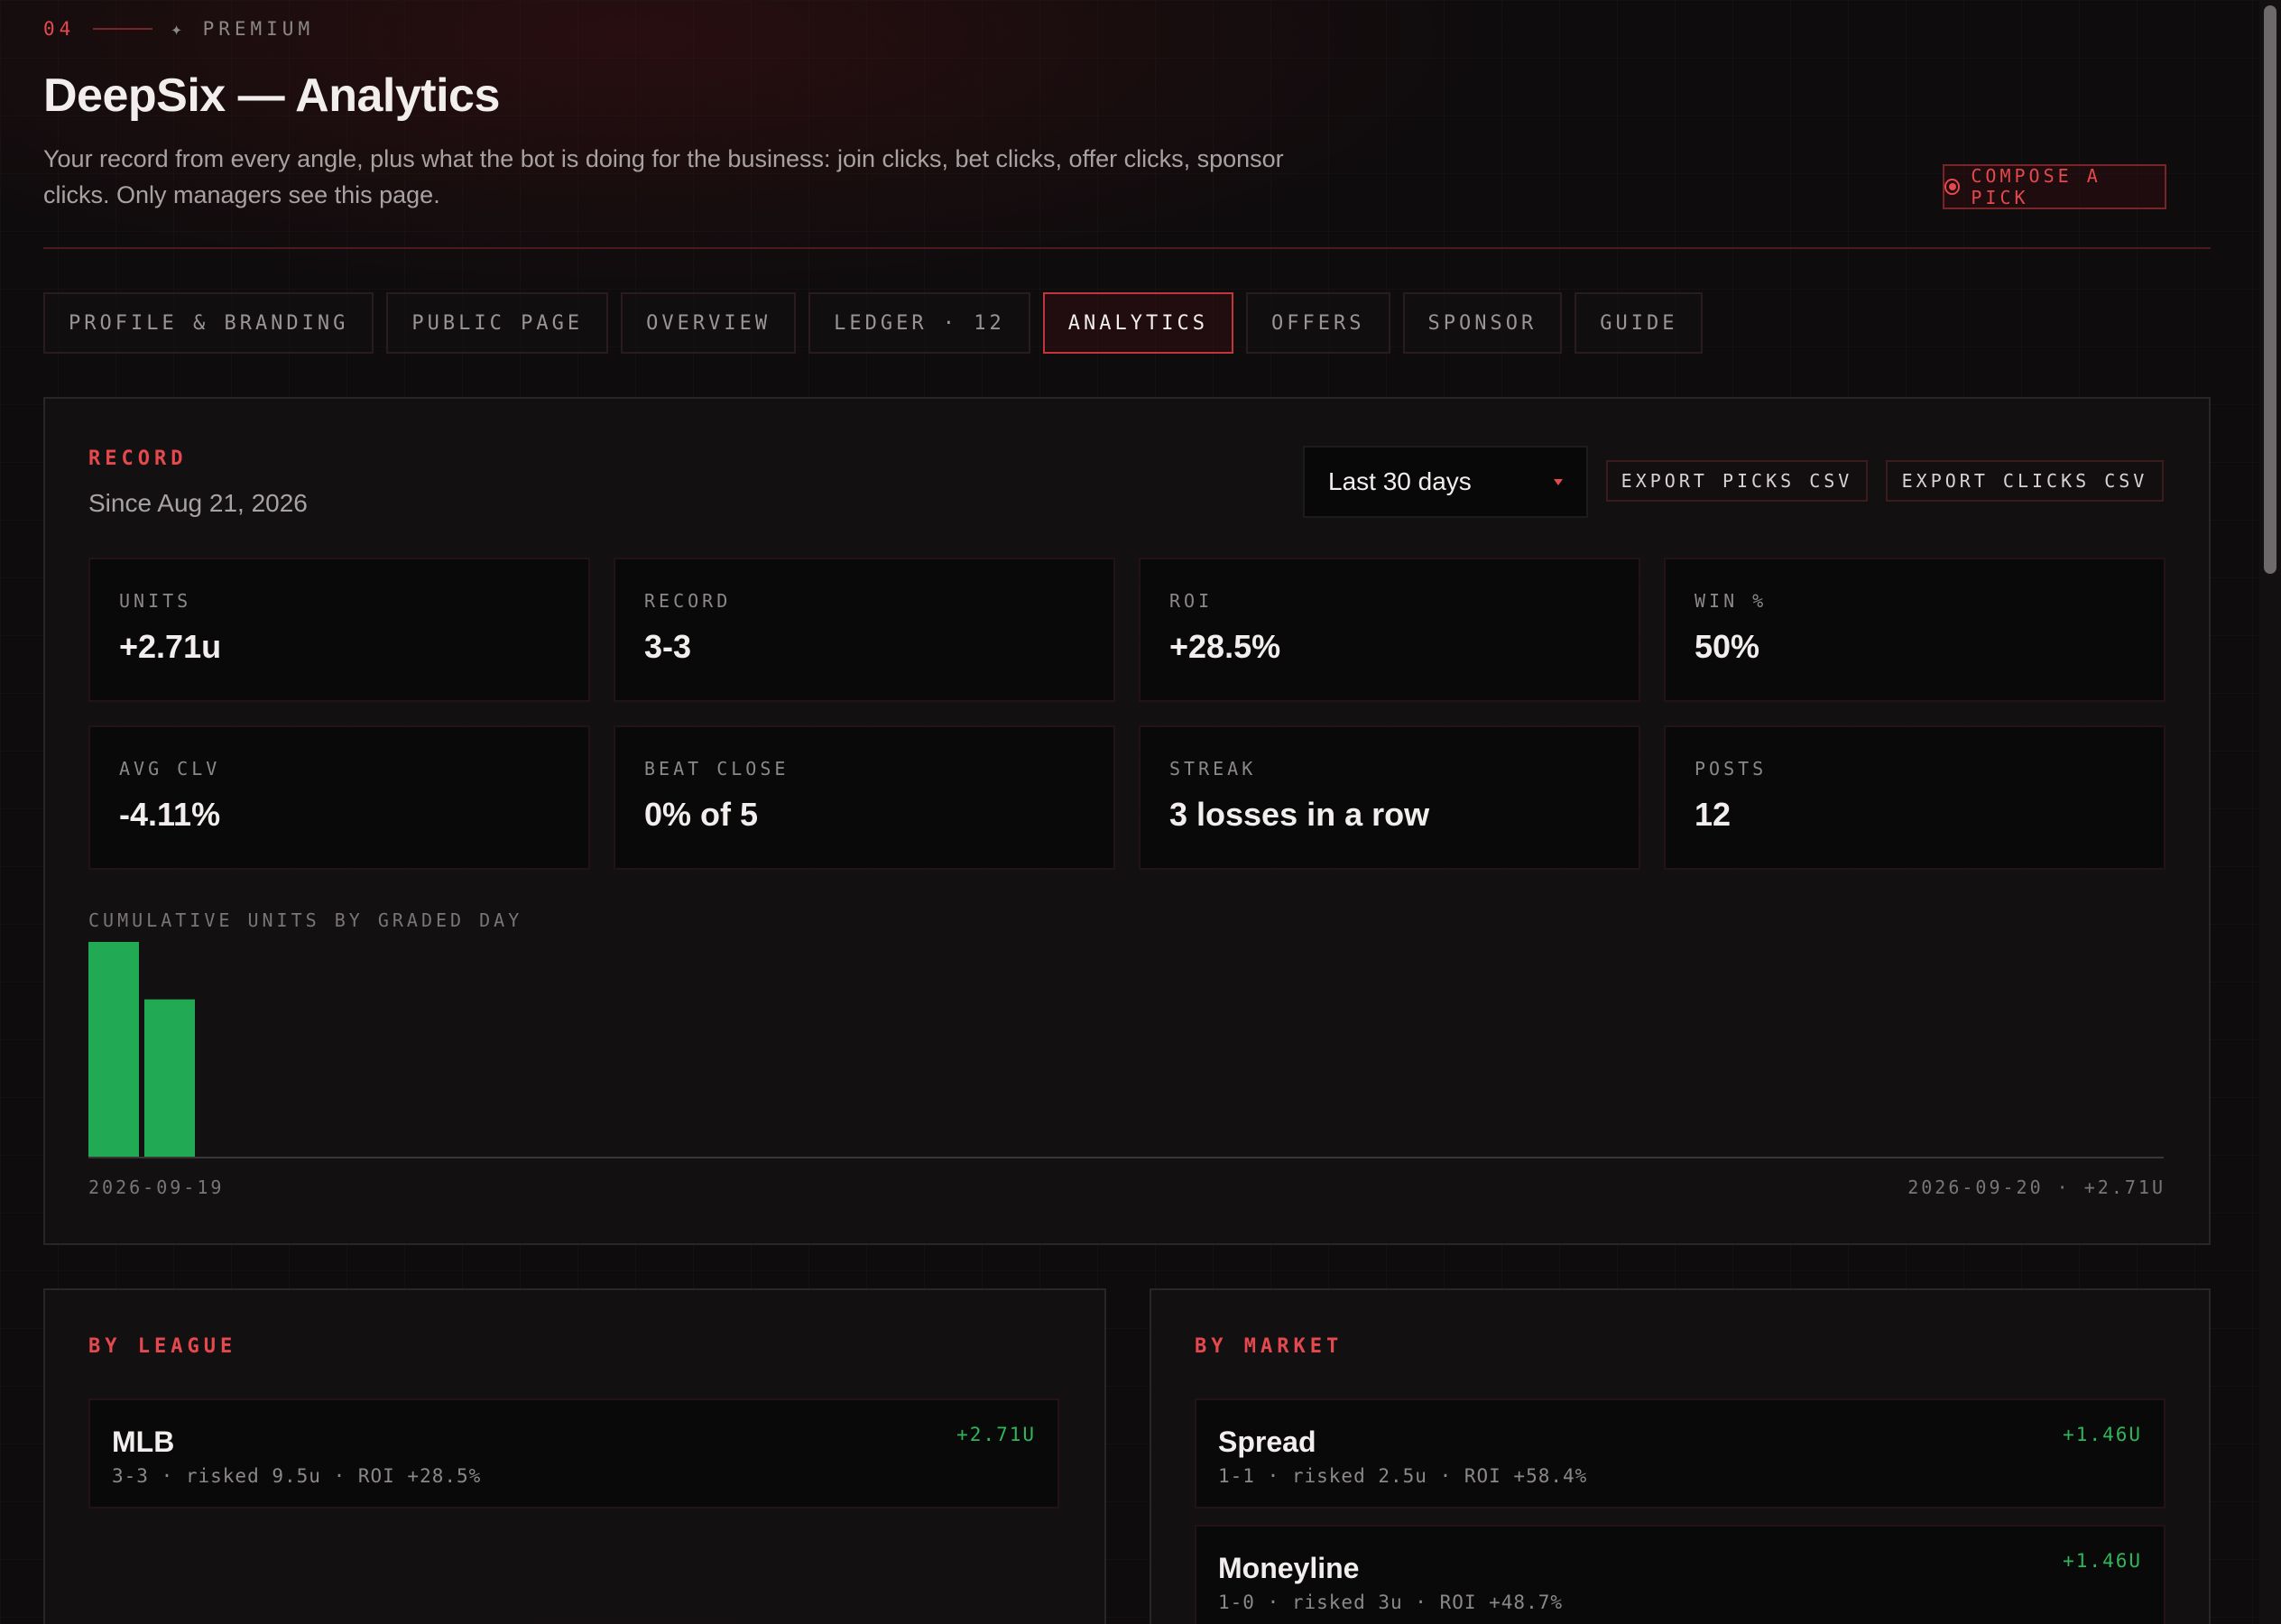 This screenshot has height=1624, width=2281. I want to click on stat-card-beat-close: BEAT CLOSE 0% of 5, so click(864, 797).